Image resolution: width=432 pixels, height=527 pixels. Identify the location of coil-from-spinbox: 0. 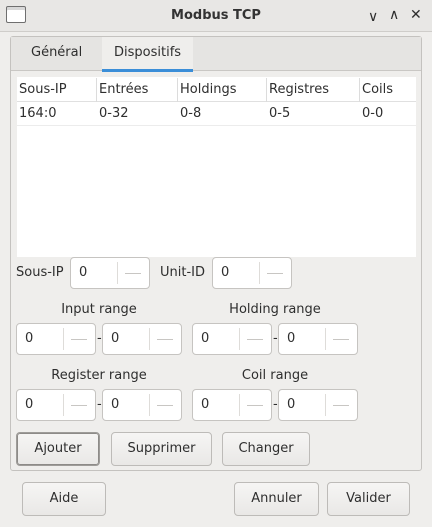
(232, 405).